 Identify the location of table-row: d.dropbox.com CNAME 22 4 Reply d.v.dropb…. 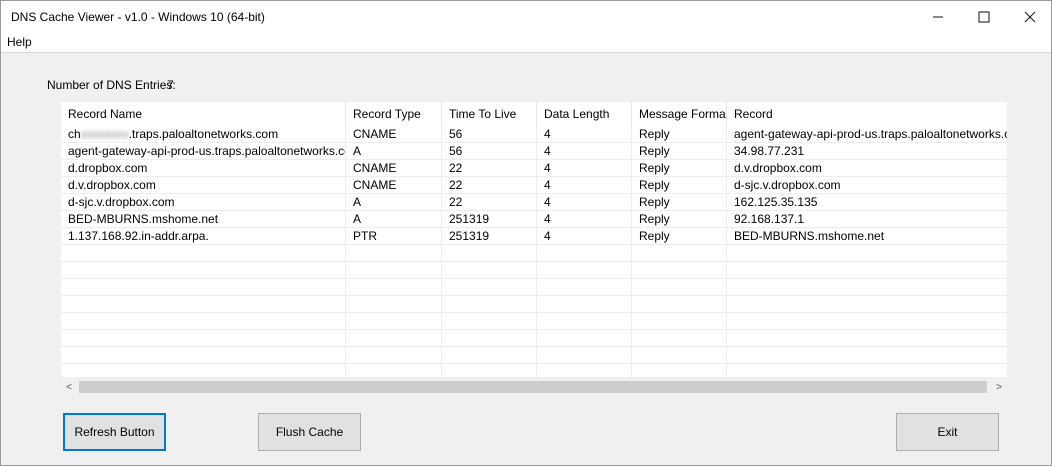
(534, 168).